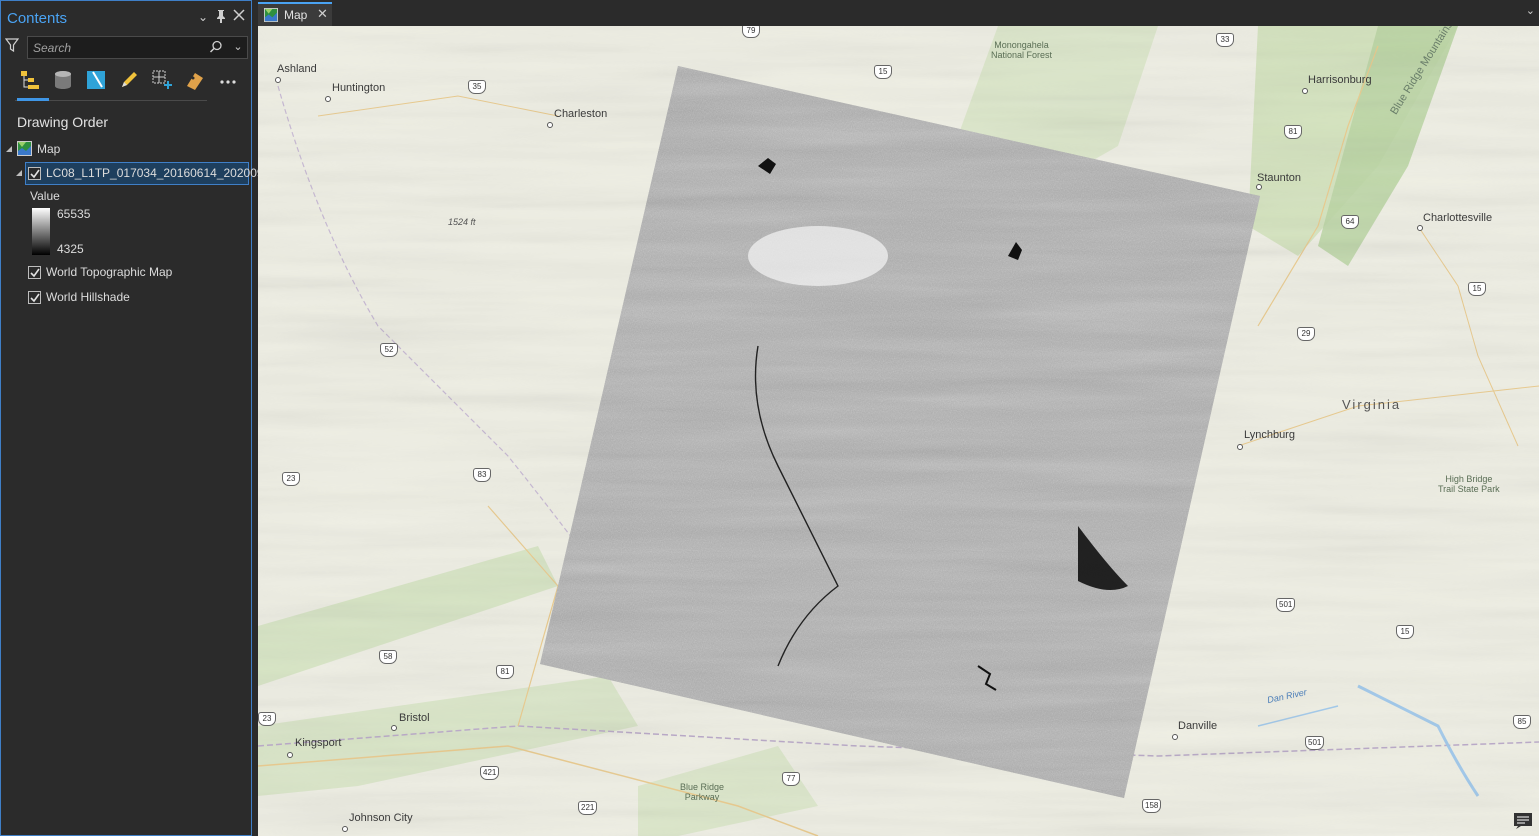 The width and height of the screenshot is (1539, 836). I want to click on search-box: ⌄, so click(137, 47).